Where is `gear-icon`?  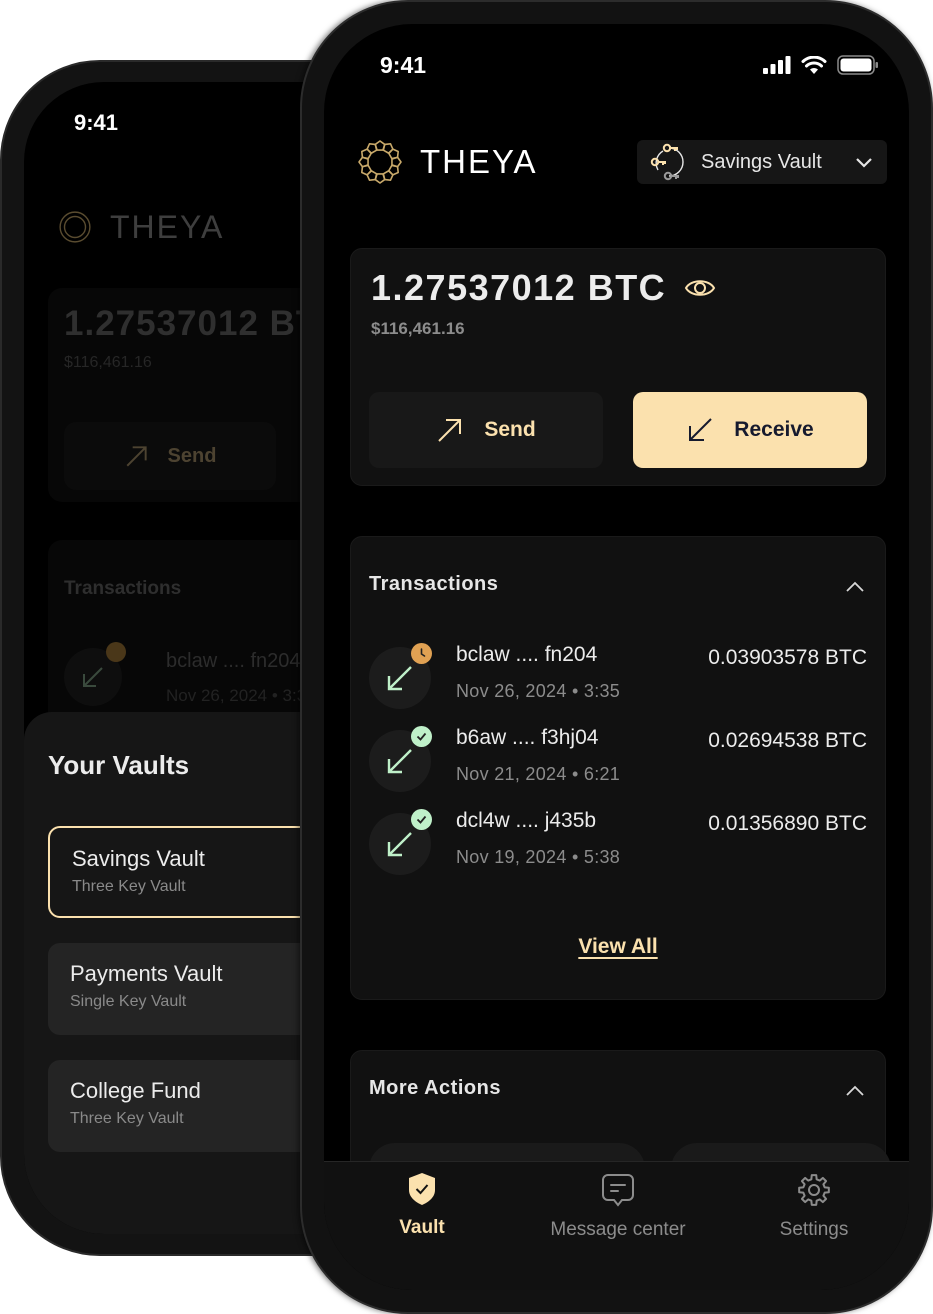 gear-icon is located at coordinates (814, 1190).